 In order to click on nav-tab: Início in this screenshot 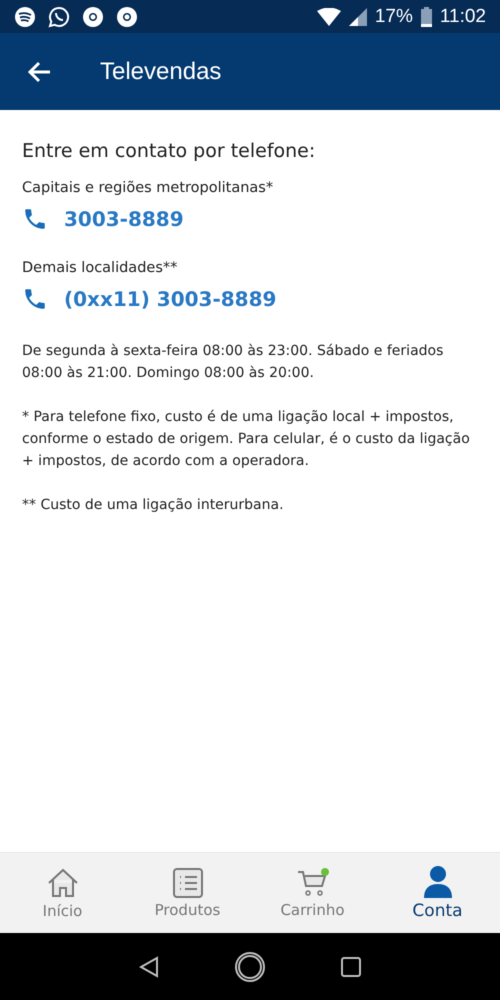, I will do `click(62, 893)`.